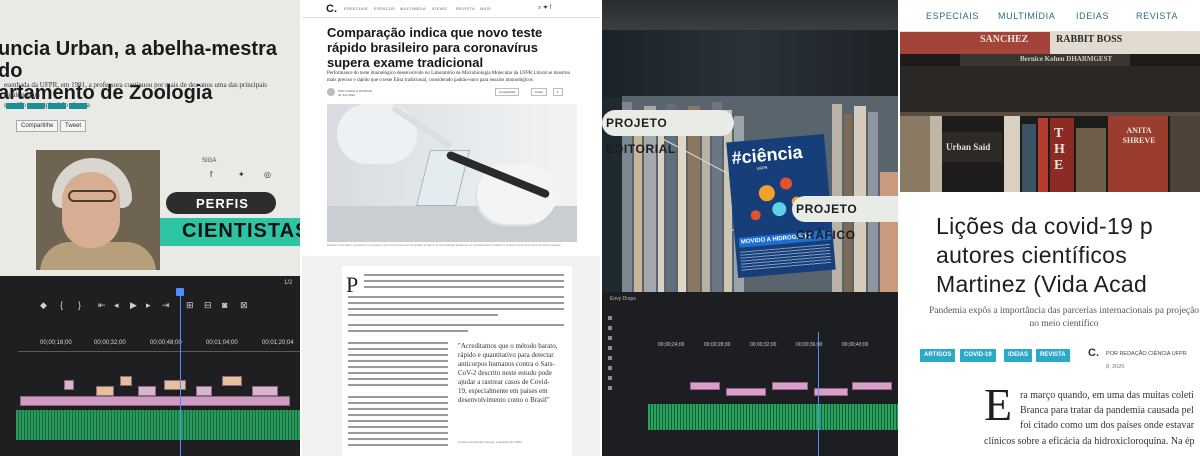  I want to click on lift-icon: ⊞, so click(190, 305).